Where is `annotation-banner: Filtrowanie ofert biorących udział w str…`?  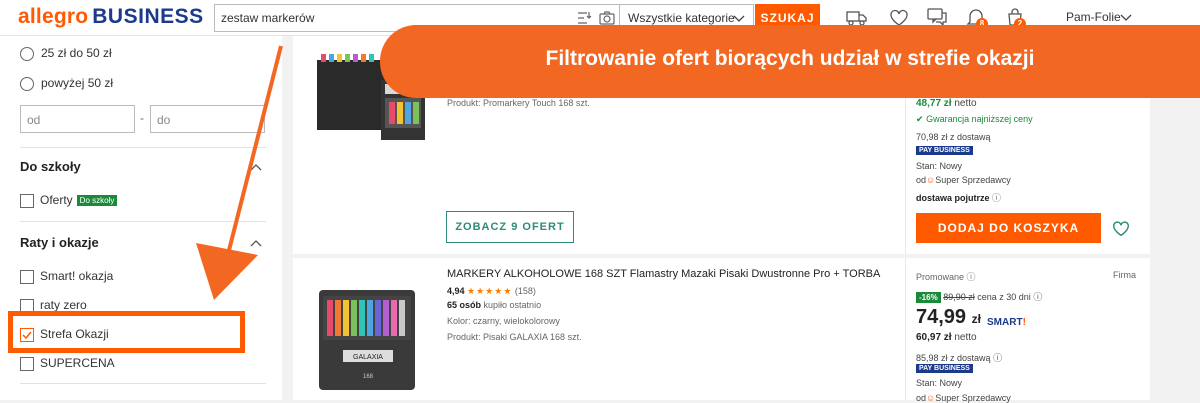
annotation-banner: Filtrowanie ofert biorących udział w str… is located at coordinates (790, 61).